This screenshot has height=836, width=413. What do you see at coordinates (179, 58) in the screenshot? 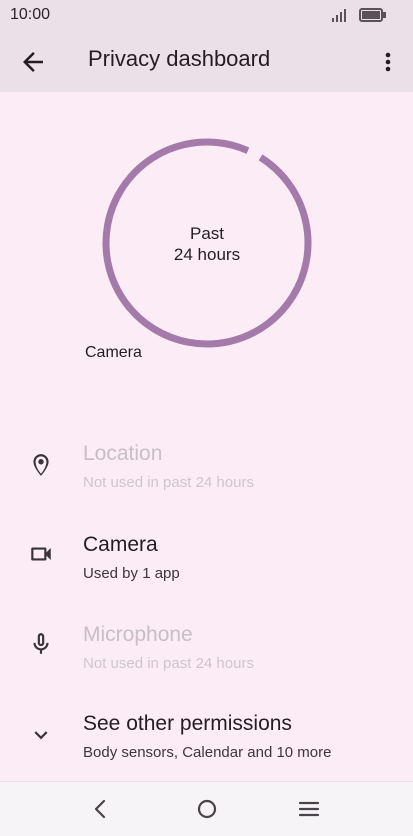
I see `page-title: Privacy dashboard` at bounding box center [179, 58].